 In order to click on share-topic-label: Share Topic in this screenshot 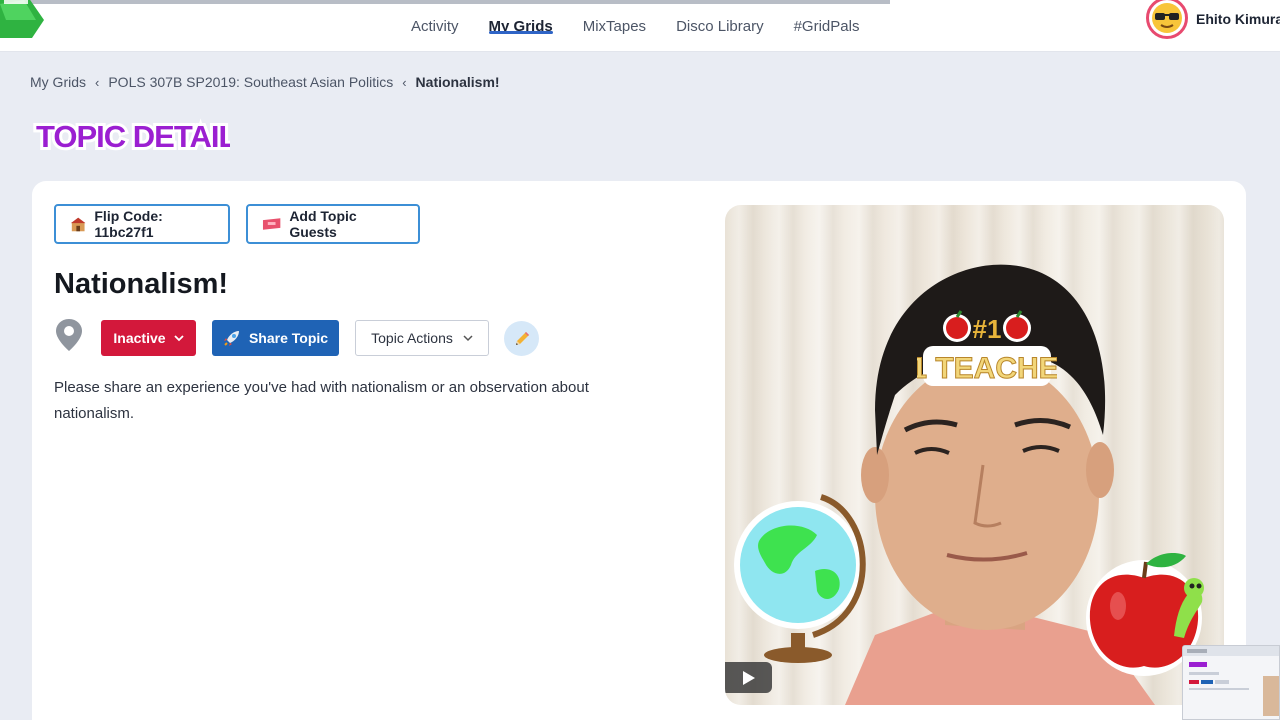, I will do `click(288, 338)`.